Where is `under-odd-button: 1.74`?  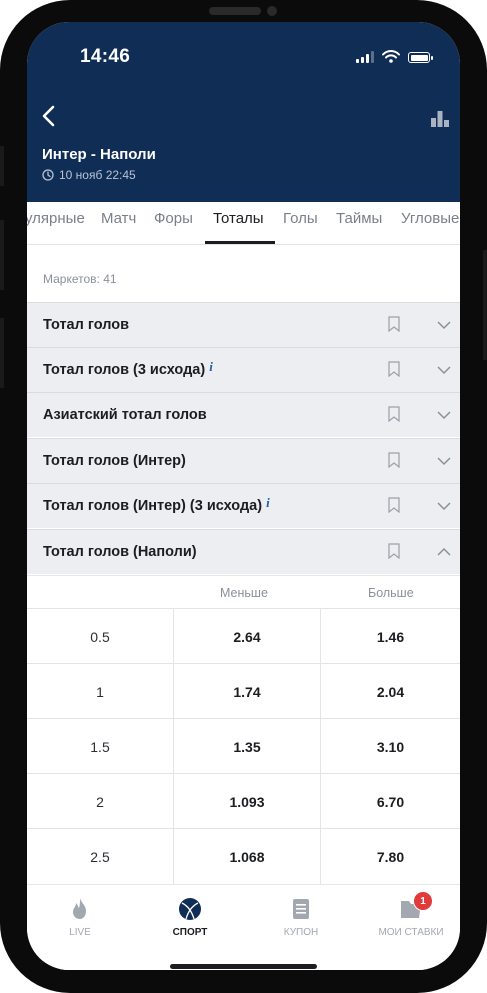
under-odd-button: 1.74 is located at coordinates (246, 691).